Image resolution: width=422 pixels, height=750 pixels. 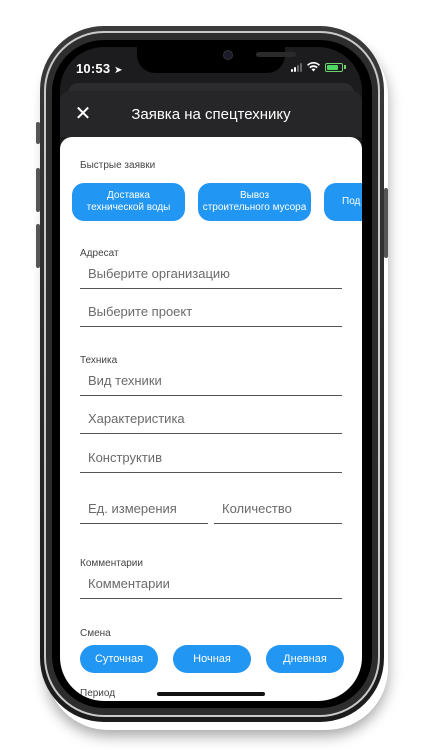 What do you see at coordinates (345, 67) in the screenshot?
I see `battery-nub` at bounding box center [345, 67].